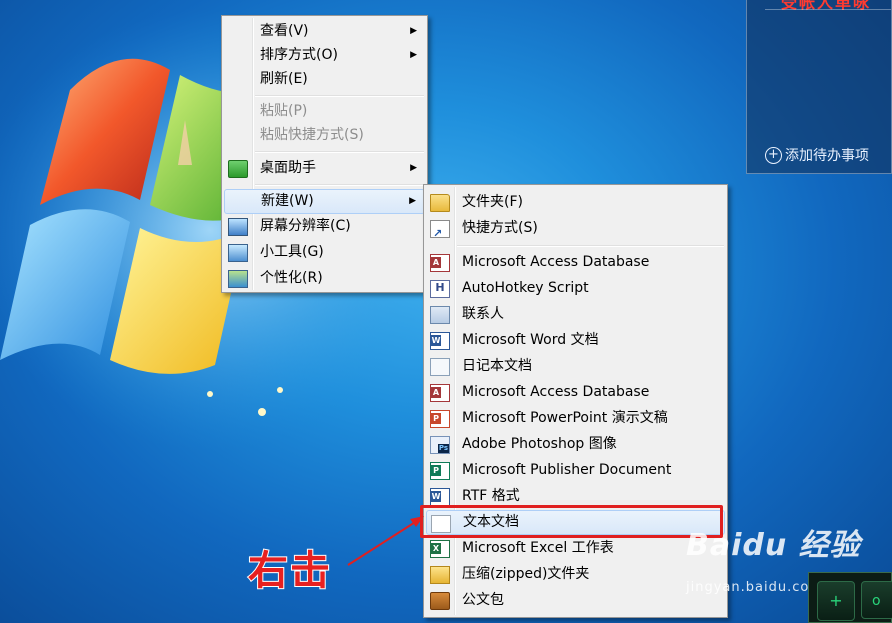 The width and height of the screenshot is (892, 623). What do you see at coordinates (299, 55) in the screenshot?
I see `menu-item-label: 排序方式(O)` at bounding box center [299, 55].